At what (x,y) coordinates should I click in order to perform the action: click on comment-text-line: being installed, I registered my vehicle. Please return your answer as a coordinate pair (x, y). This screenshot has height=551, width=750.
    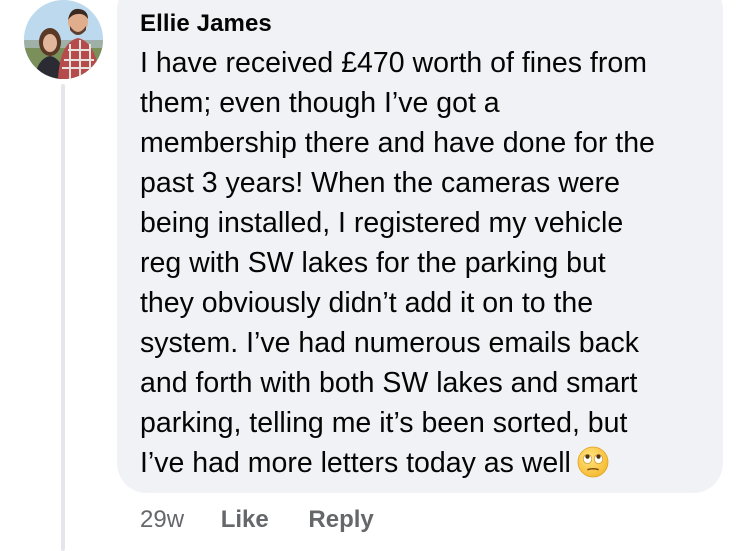
    Looking at the image, I should click on (382, 223).